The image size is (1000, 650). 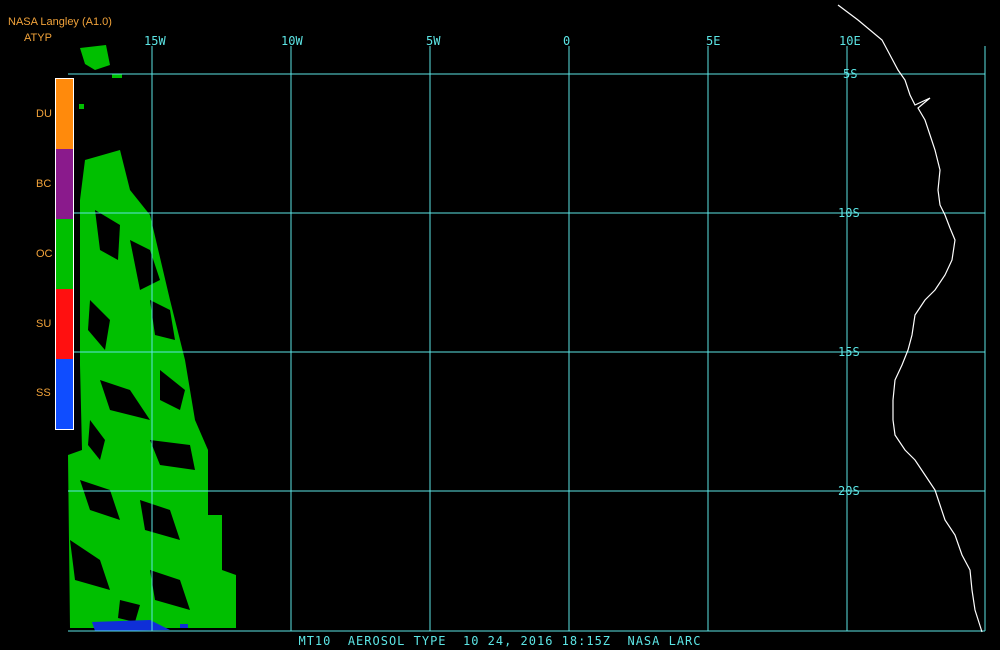 What do you see at coordinates (155, 41) in the screenshot?
I see `lon-label: 15W` at bounding box center [155, 41].